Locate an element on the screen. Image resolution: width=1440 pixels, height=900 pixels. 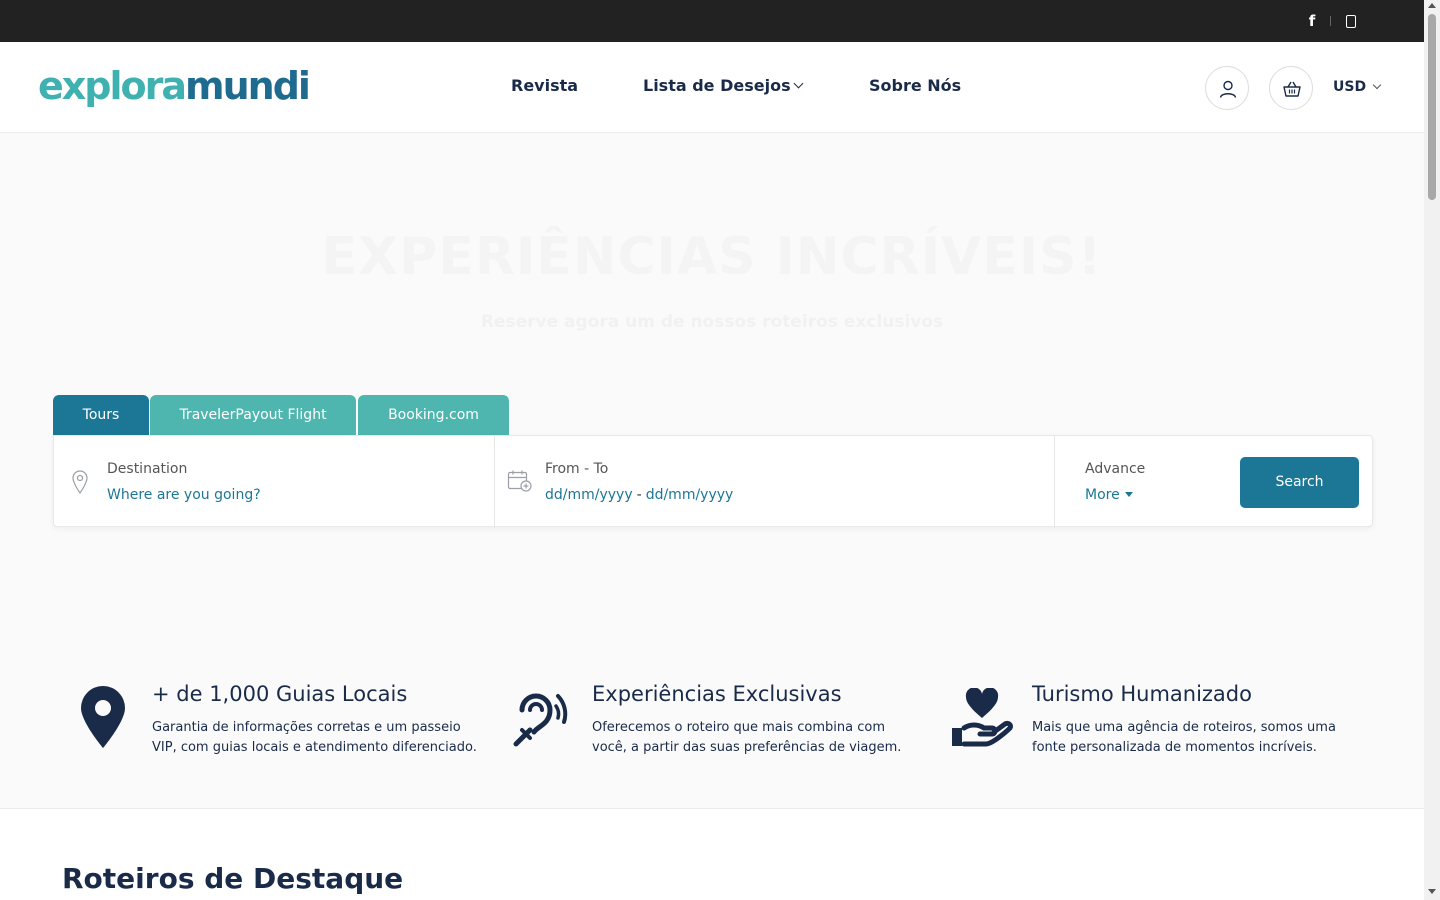
tab-travelerpayout-flight: TravelerPayout Flight is located at coordinates (253, 415).